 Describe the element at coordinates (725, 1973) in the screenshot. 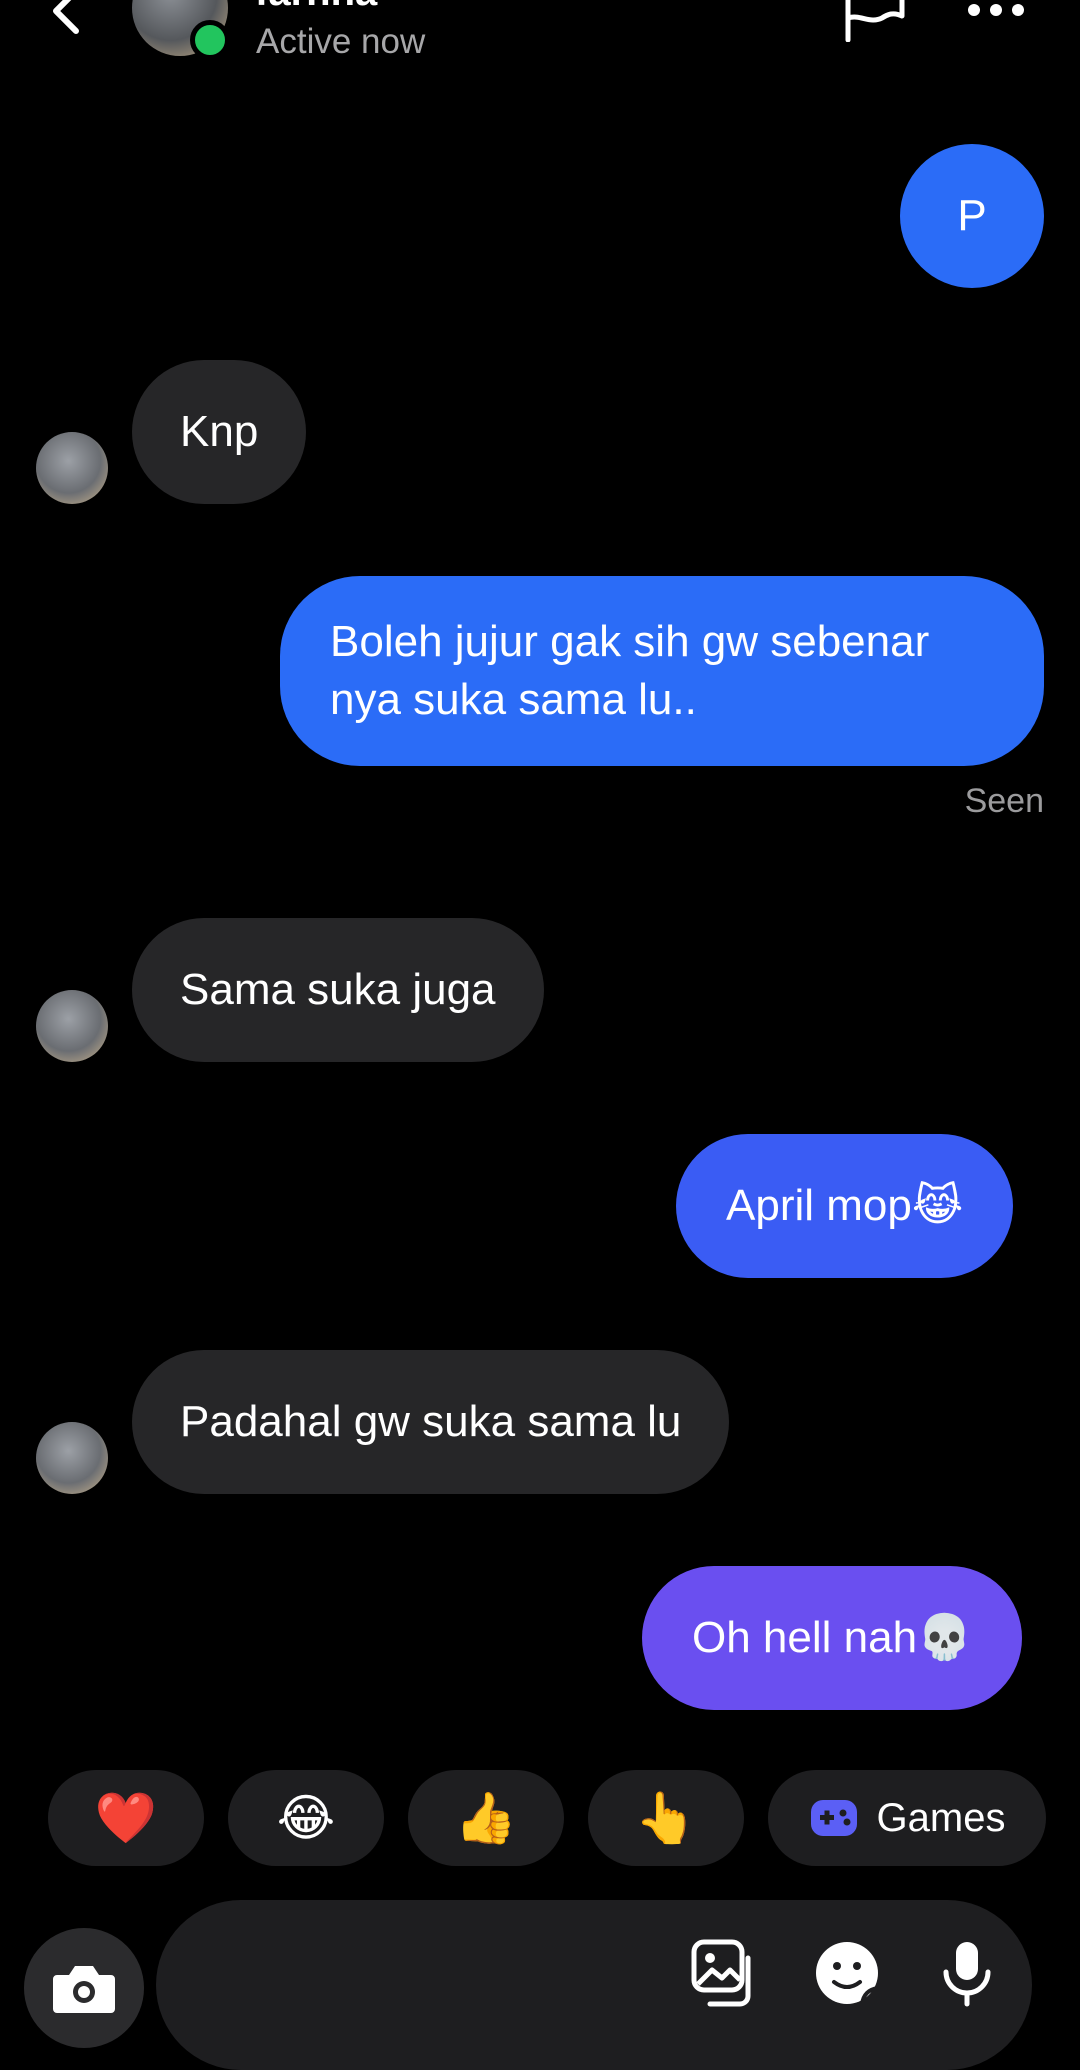

I see `gallery-icon` at that location.